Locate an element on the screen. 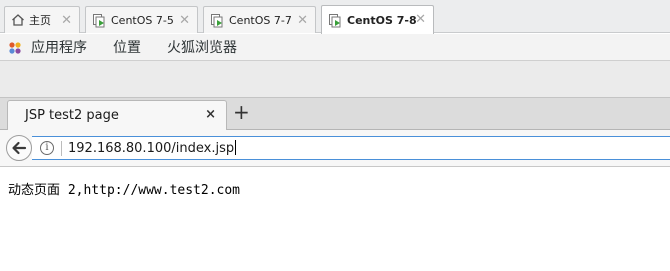 The width and height of the screenshot is (670, 271). url-value: 192.168.80.100/index.jsp is located at coordinates (151, 148).